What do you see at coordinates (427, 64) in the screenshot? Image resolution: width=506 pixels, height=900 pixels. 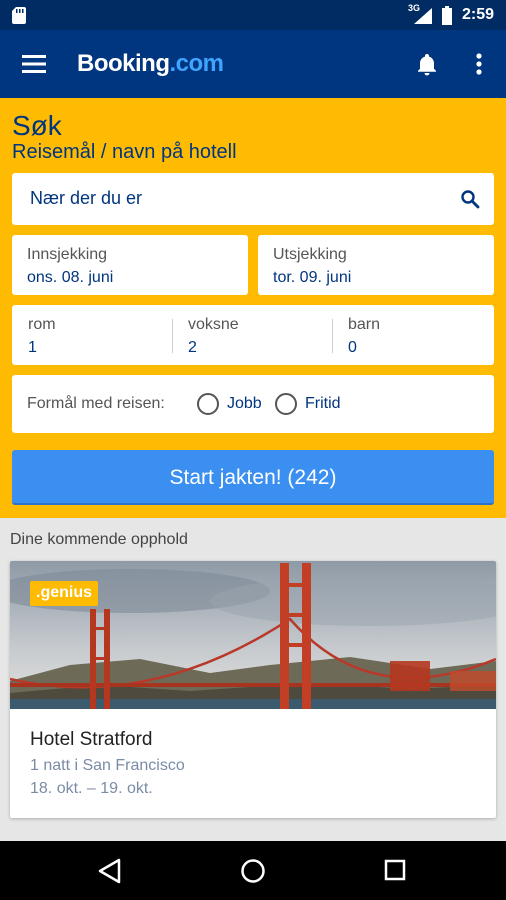 I see `bell-icon` at bounding box center [427, 64].